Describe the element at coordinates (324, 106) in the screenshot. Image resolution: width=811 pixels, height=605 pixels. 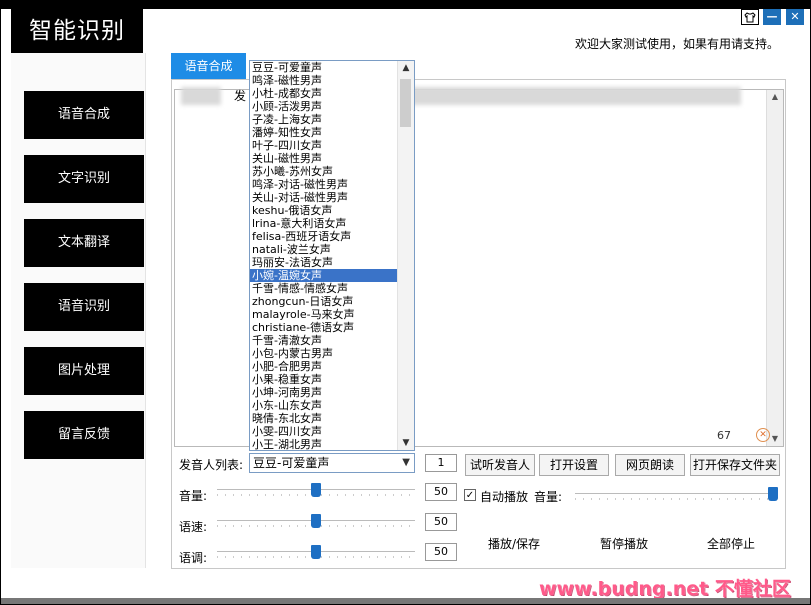
I see `voice-option: 小顾-活泼男声` at that location.